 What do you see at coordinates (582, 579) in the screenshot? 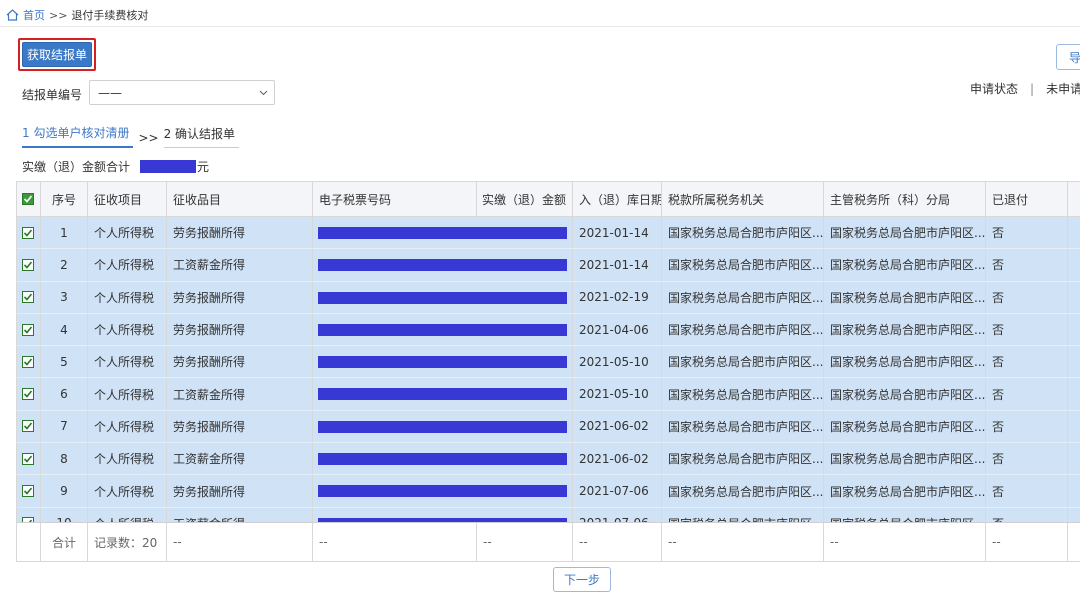
I see `next-step-button: 下一步` at bounding box center [582, 579].